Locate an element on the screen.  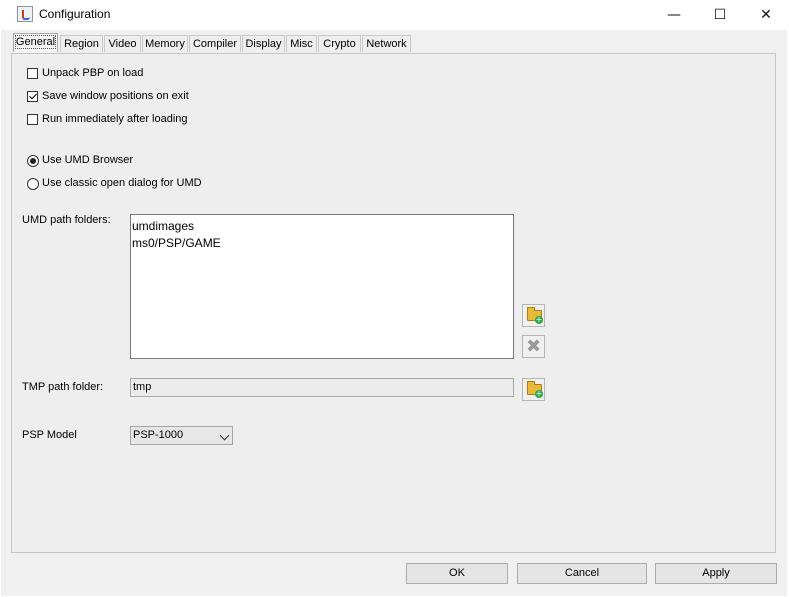
tab-region: Region is located at coordinates (81, 43).